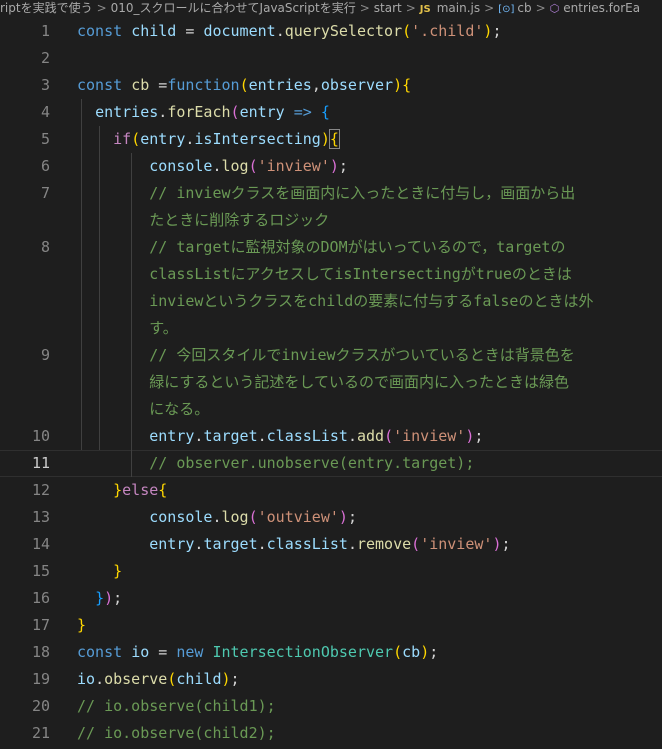 This screenshot has height=749, width=662. I want to click on code-text: す。, so click(127, 328).